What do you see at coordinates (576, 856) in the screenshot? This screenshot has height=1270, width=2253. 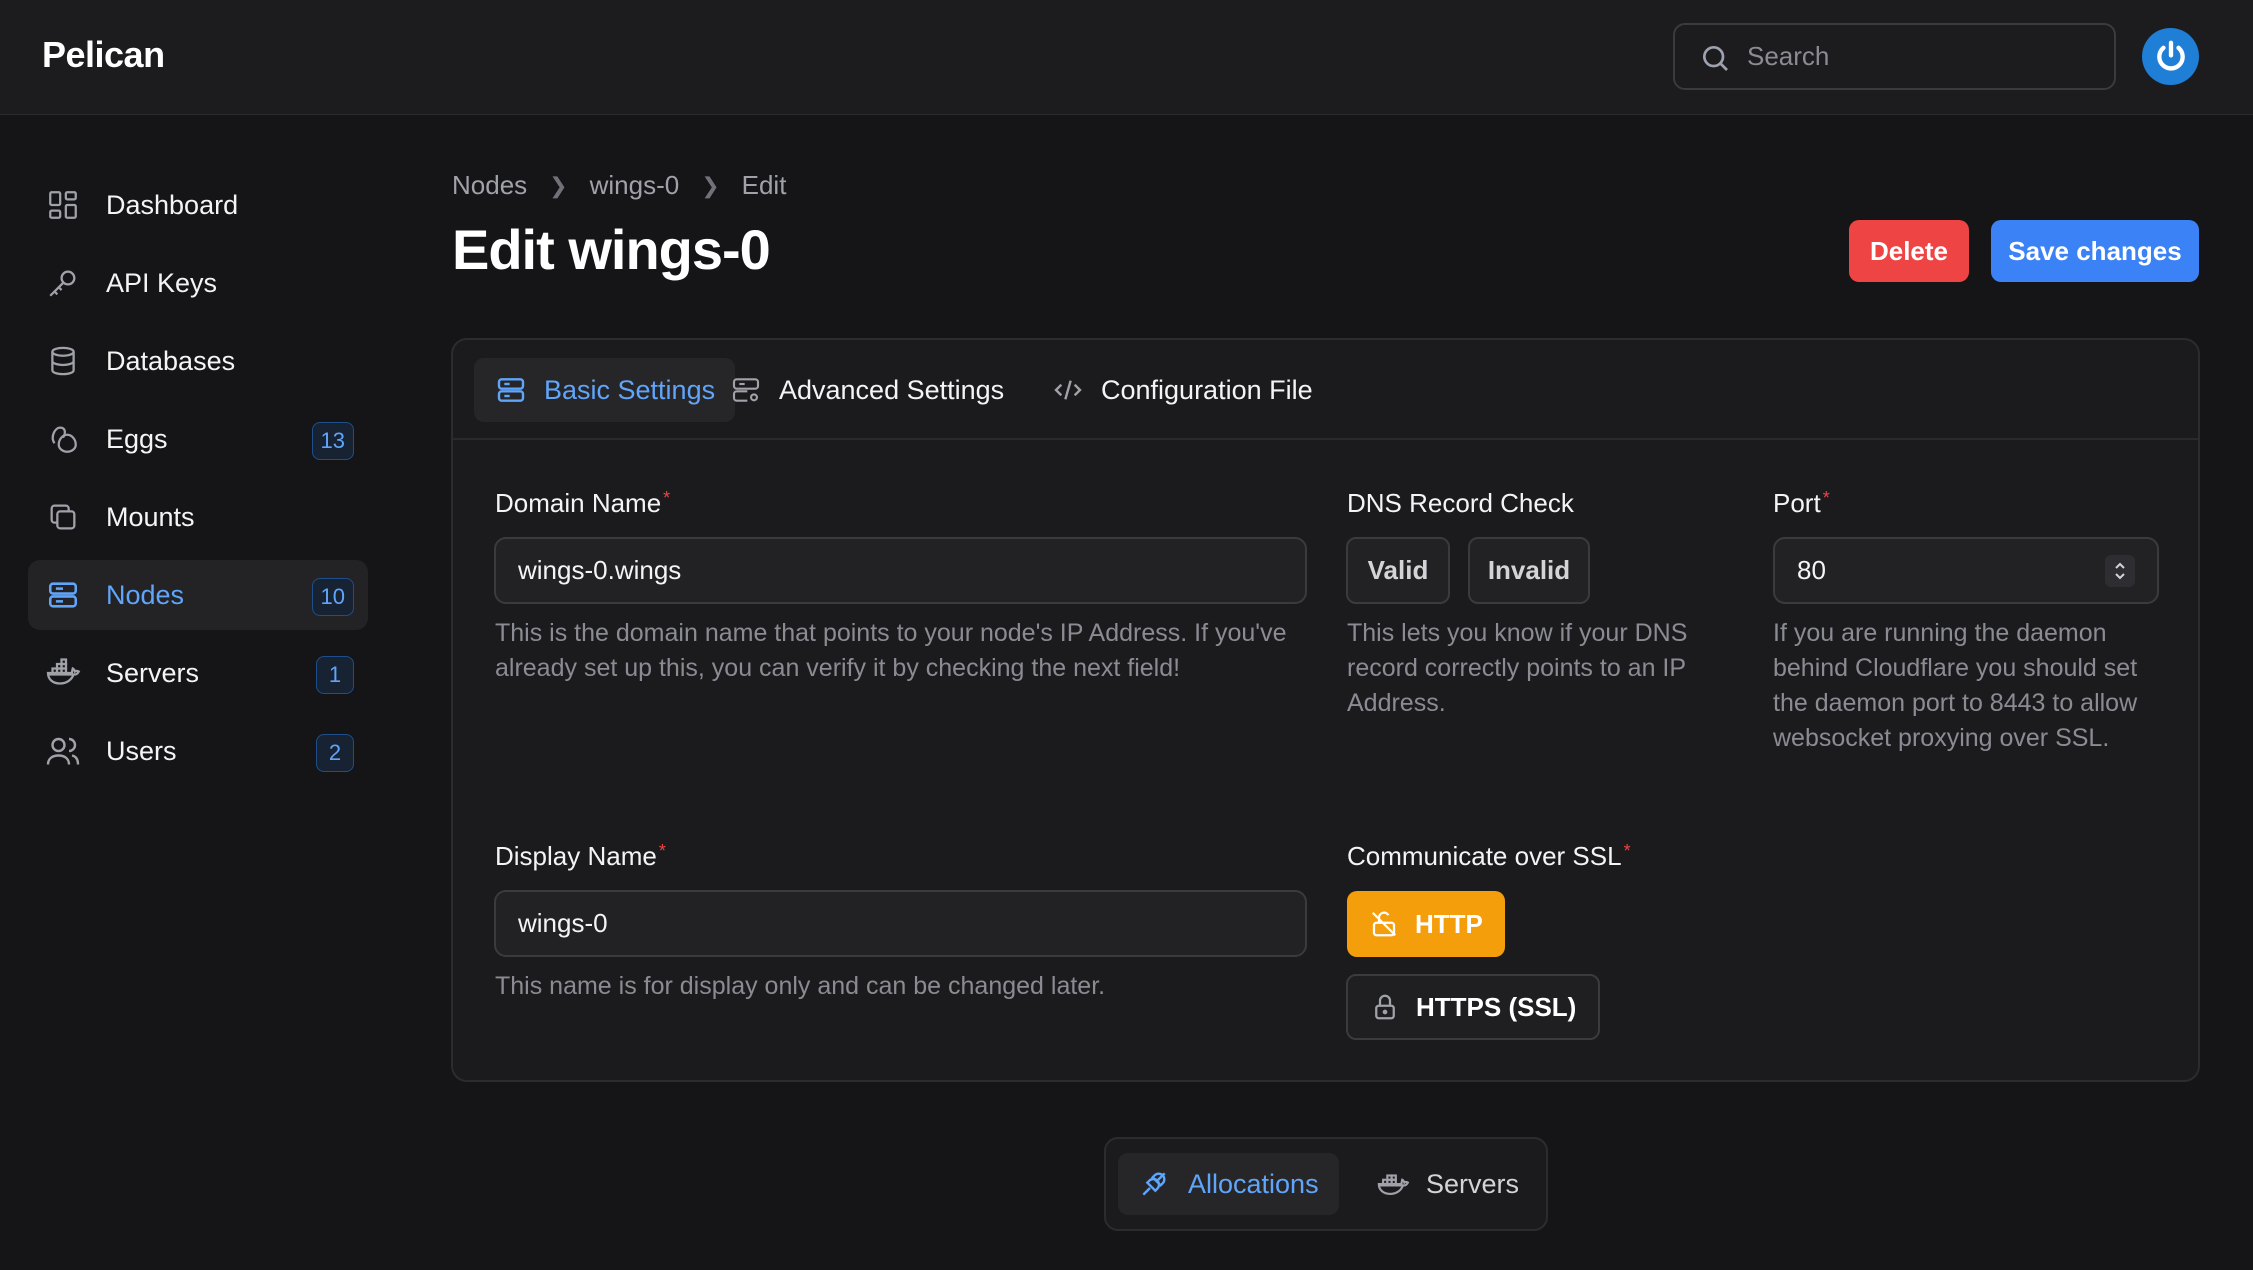 I see `label-text: Display Name` at bounding box center [576, 856].